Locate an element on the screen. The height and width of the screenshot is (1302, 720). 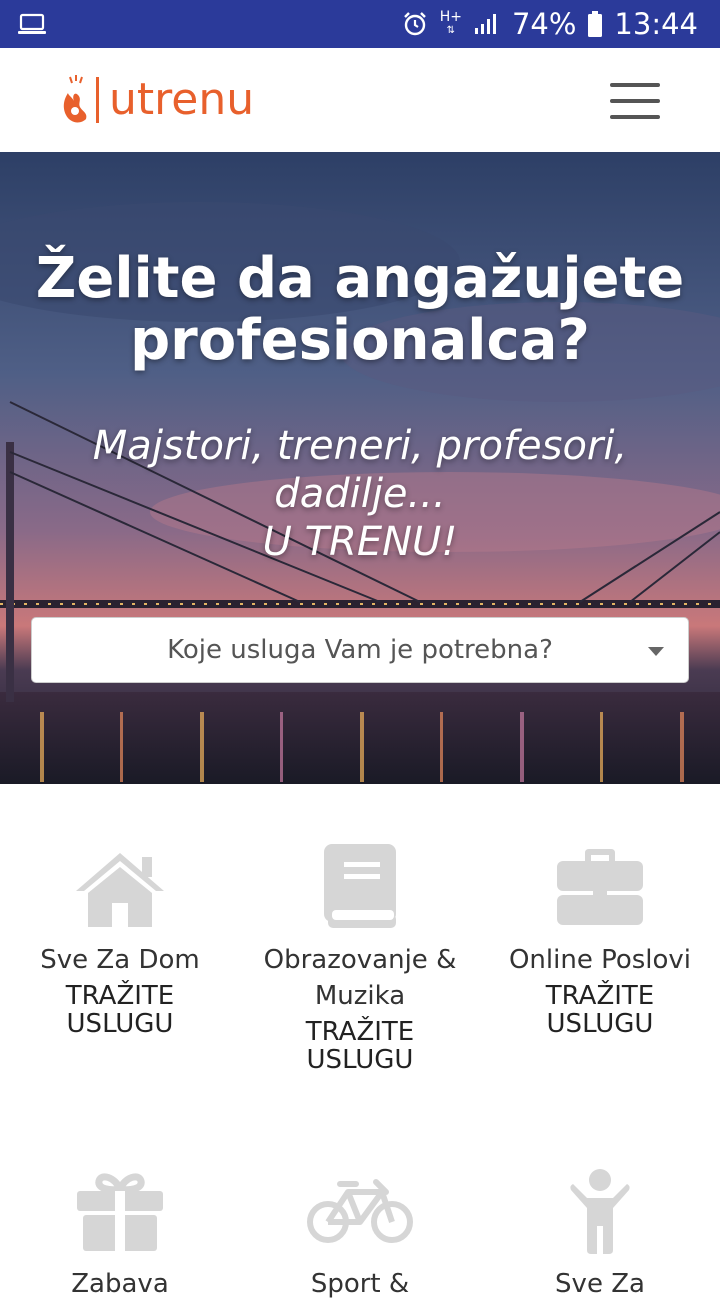
briefcase-icon is located at coordinates (600, 887).